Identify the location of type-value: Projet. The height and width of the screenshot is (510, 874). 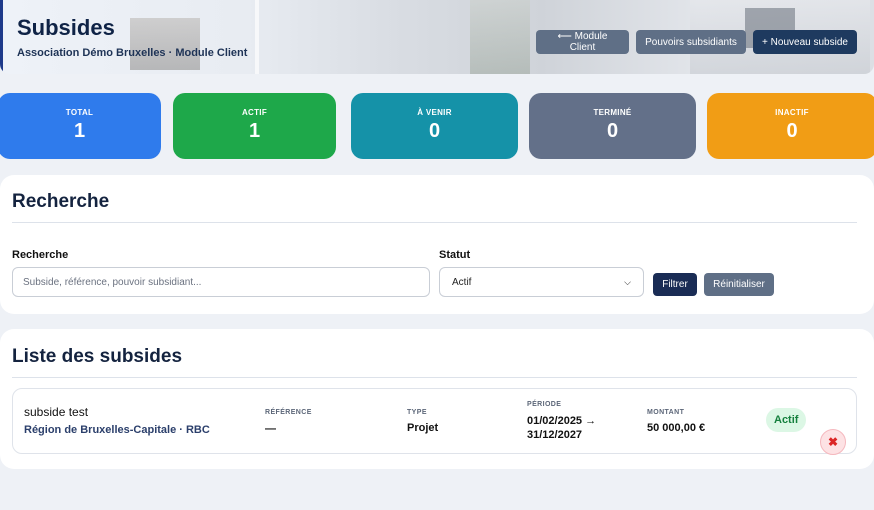
(423, 428).